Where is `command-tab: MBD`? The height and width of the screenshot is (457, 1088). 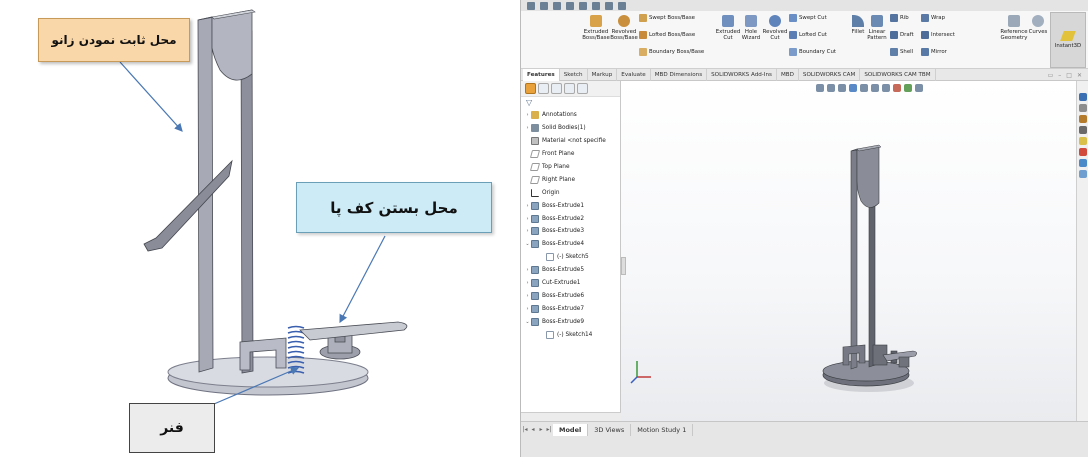 command-tab: MBD is located at coordinates (788, 74).